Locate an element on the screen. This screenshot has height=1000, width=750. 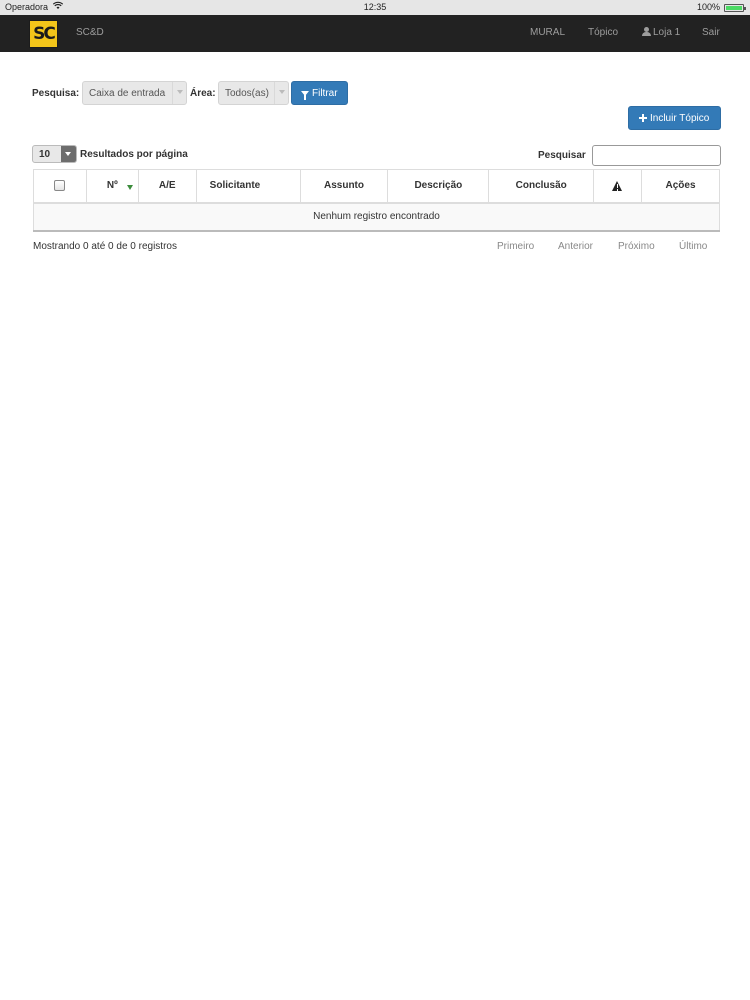
table-search-input is located at coordinates (656, 155).